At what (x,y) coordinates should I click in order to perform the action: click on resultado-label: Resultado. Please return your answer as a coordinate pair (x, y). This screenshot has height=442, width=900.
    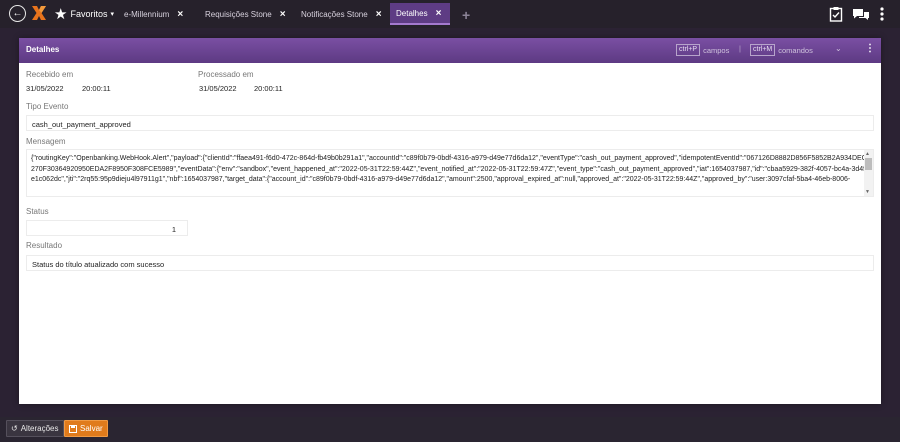
    Looking at the image, I should click on (44, 245).